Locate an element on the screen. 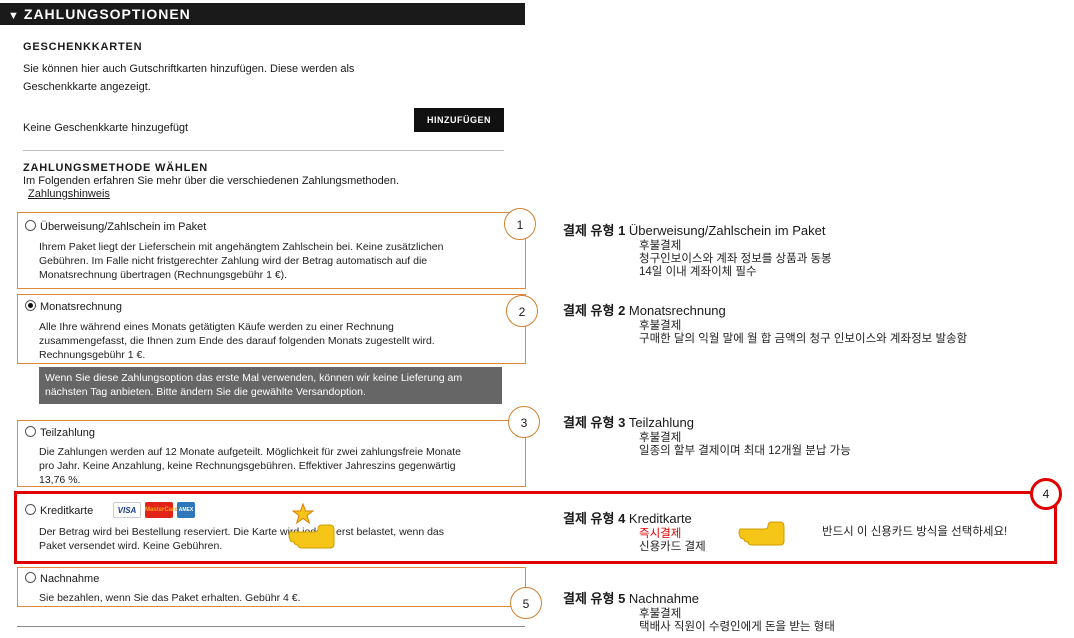  option-name: Monatsrechnung is located at coordinates (81, 307).